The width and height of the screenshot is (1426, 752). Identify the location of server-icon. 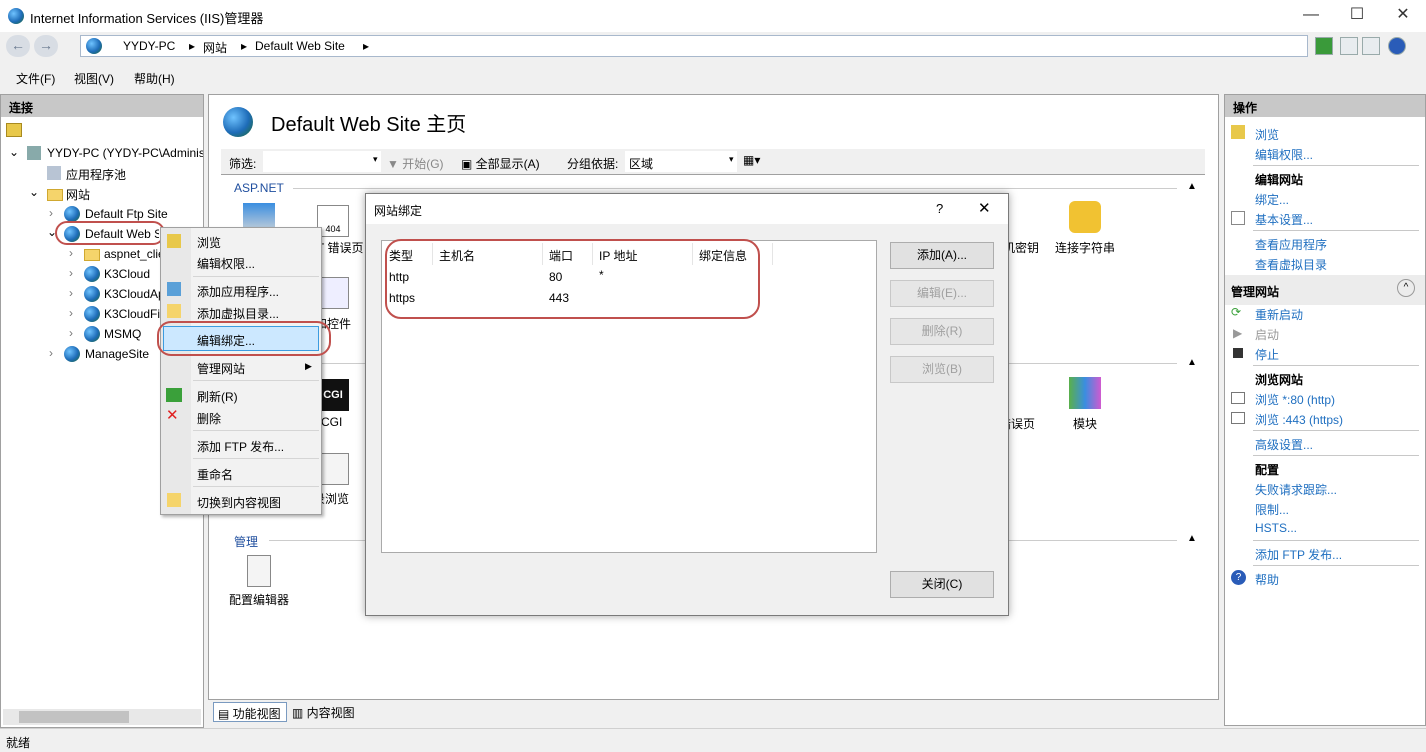
(34, 153).